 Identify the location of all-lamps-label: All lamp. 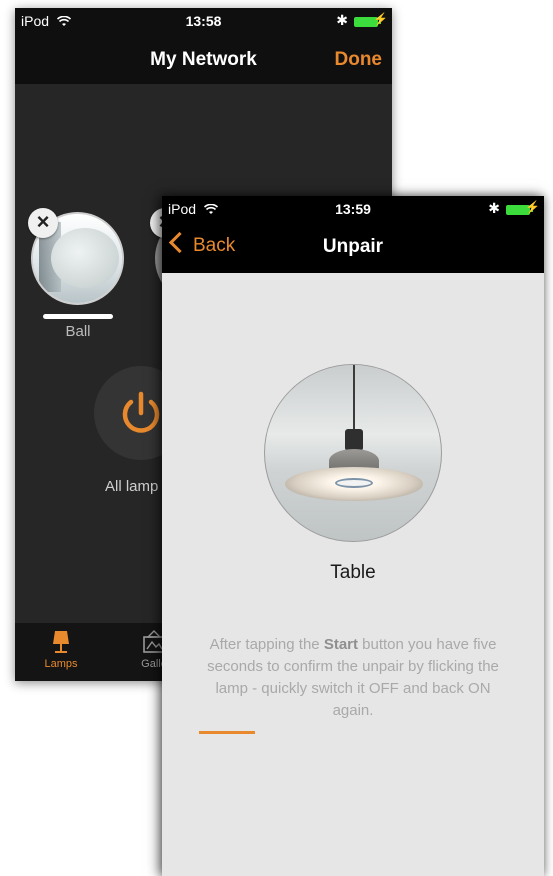
(132, 486).